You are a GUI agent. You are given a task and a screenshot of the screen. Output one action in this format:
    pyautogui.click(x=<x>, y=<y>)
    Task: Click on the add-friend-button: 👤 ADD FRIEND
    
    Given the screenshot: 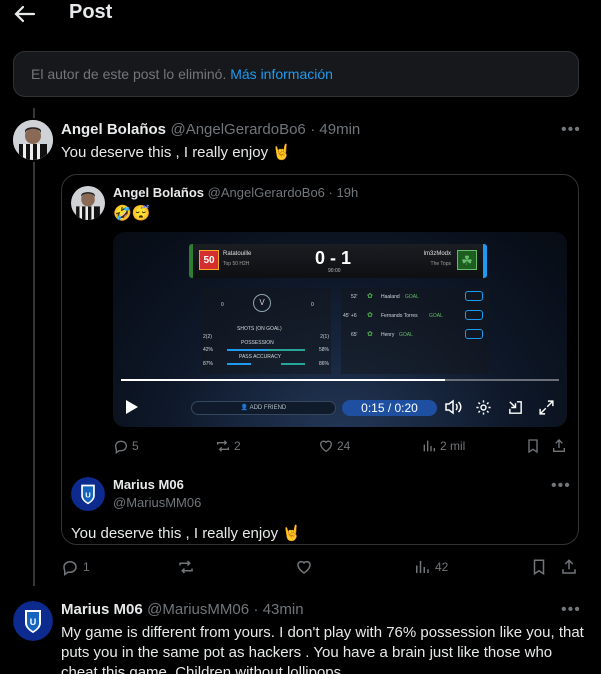 What is the action you would take?
    pyautogui.click(x=263, y=408)
    